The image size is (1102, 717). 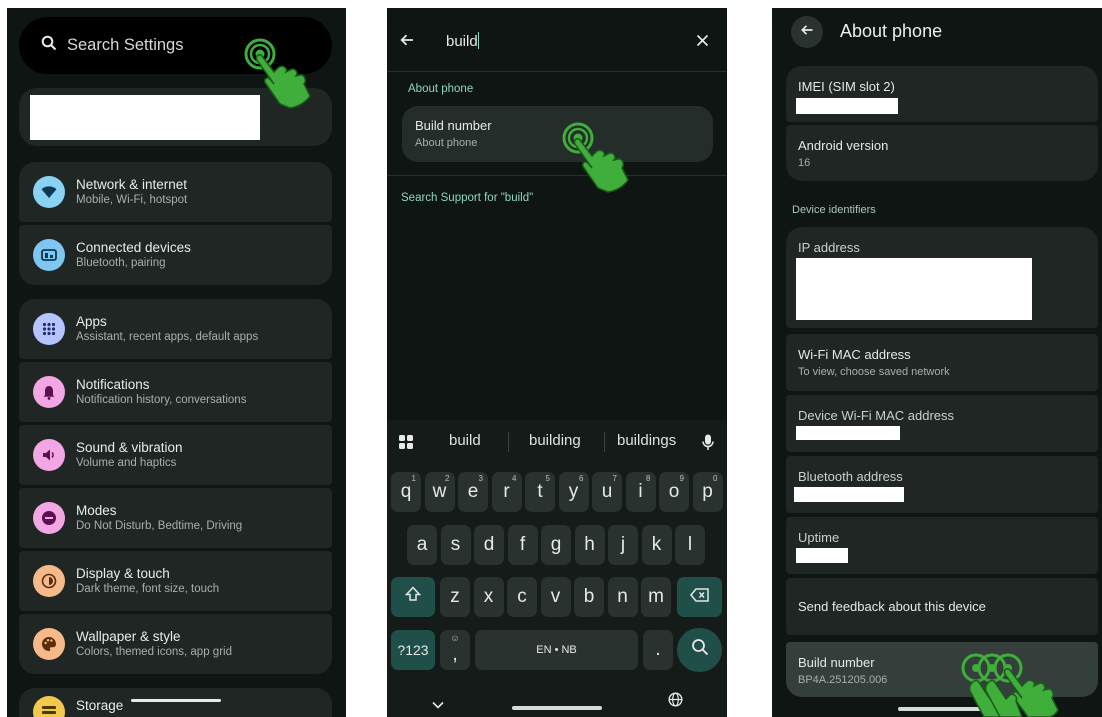 I want to click on key-p: p0, so click(x=707, y=492).